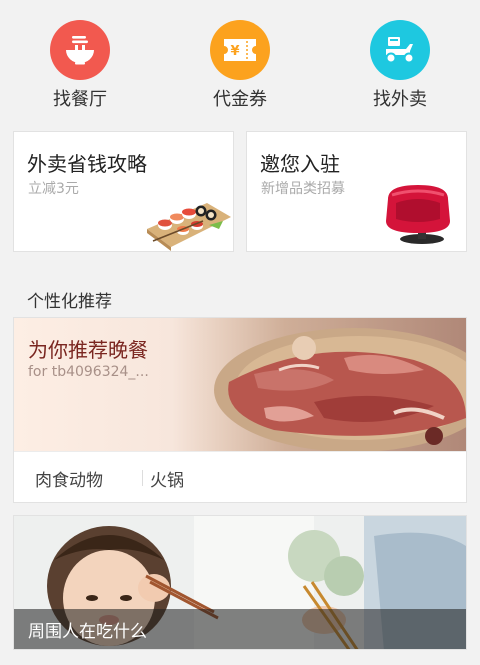  I want to click on promo-subtitle: 新增品类招募, so click(303, 189).